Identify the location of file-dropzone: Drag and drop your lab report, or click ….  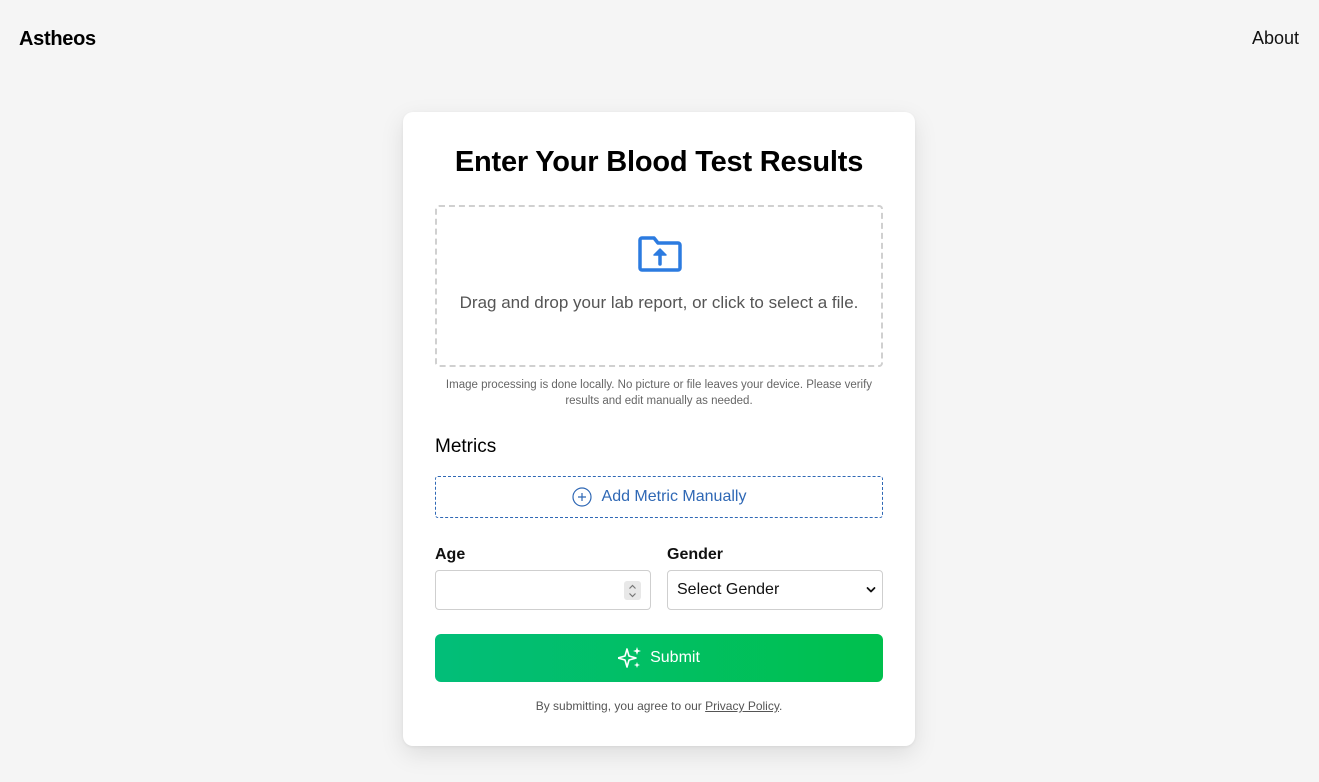
(659, 286).